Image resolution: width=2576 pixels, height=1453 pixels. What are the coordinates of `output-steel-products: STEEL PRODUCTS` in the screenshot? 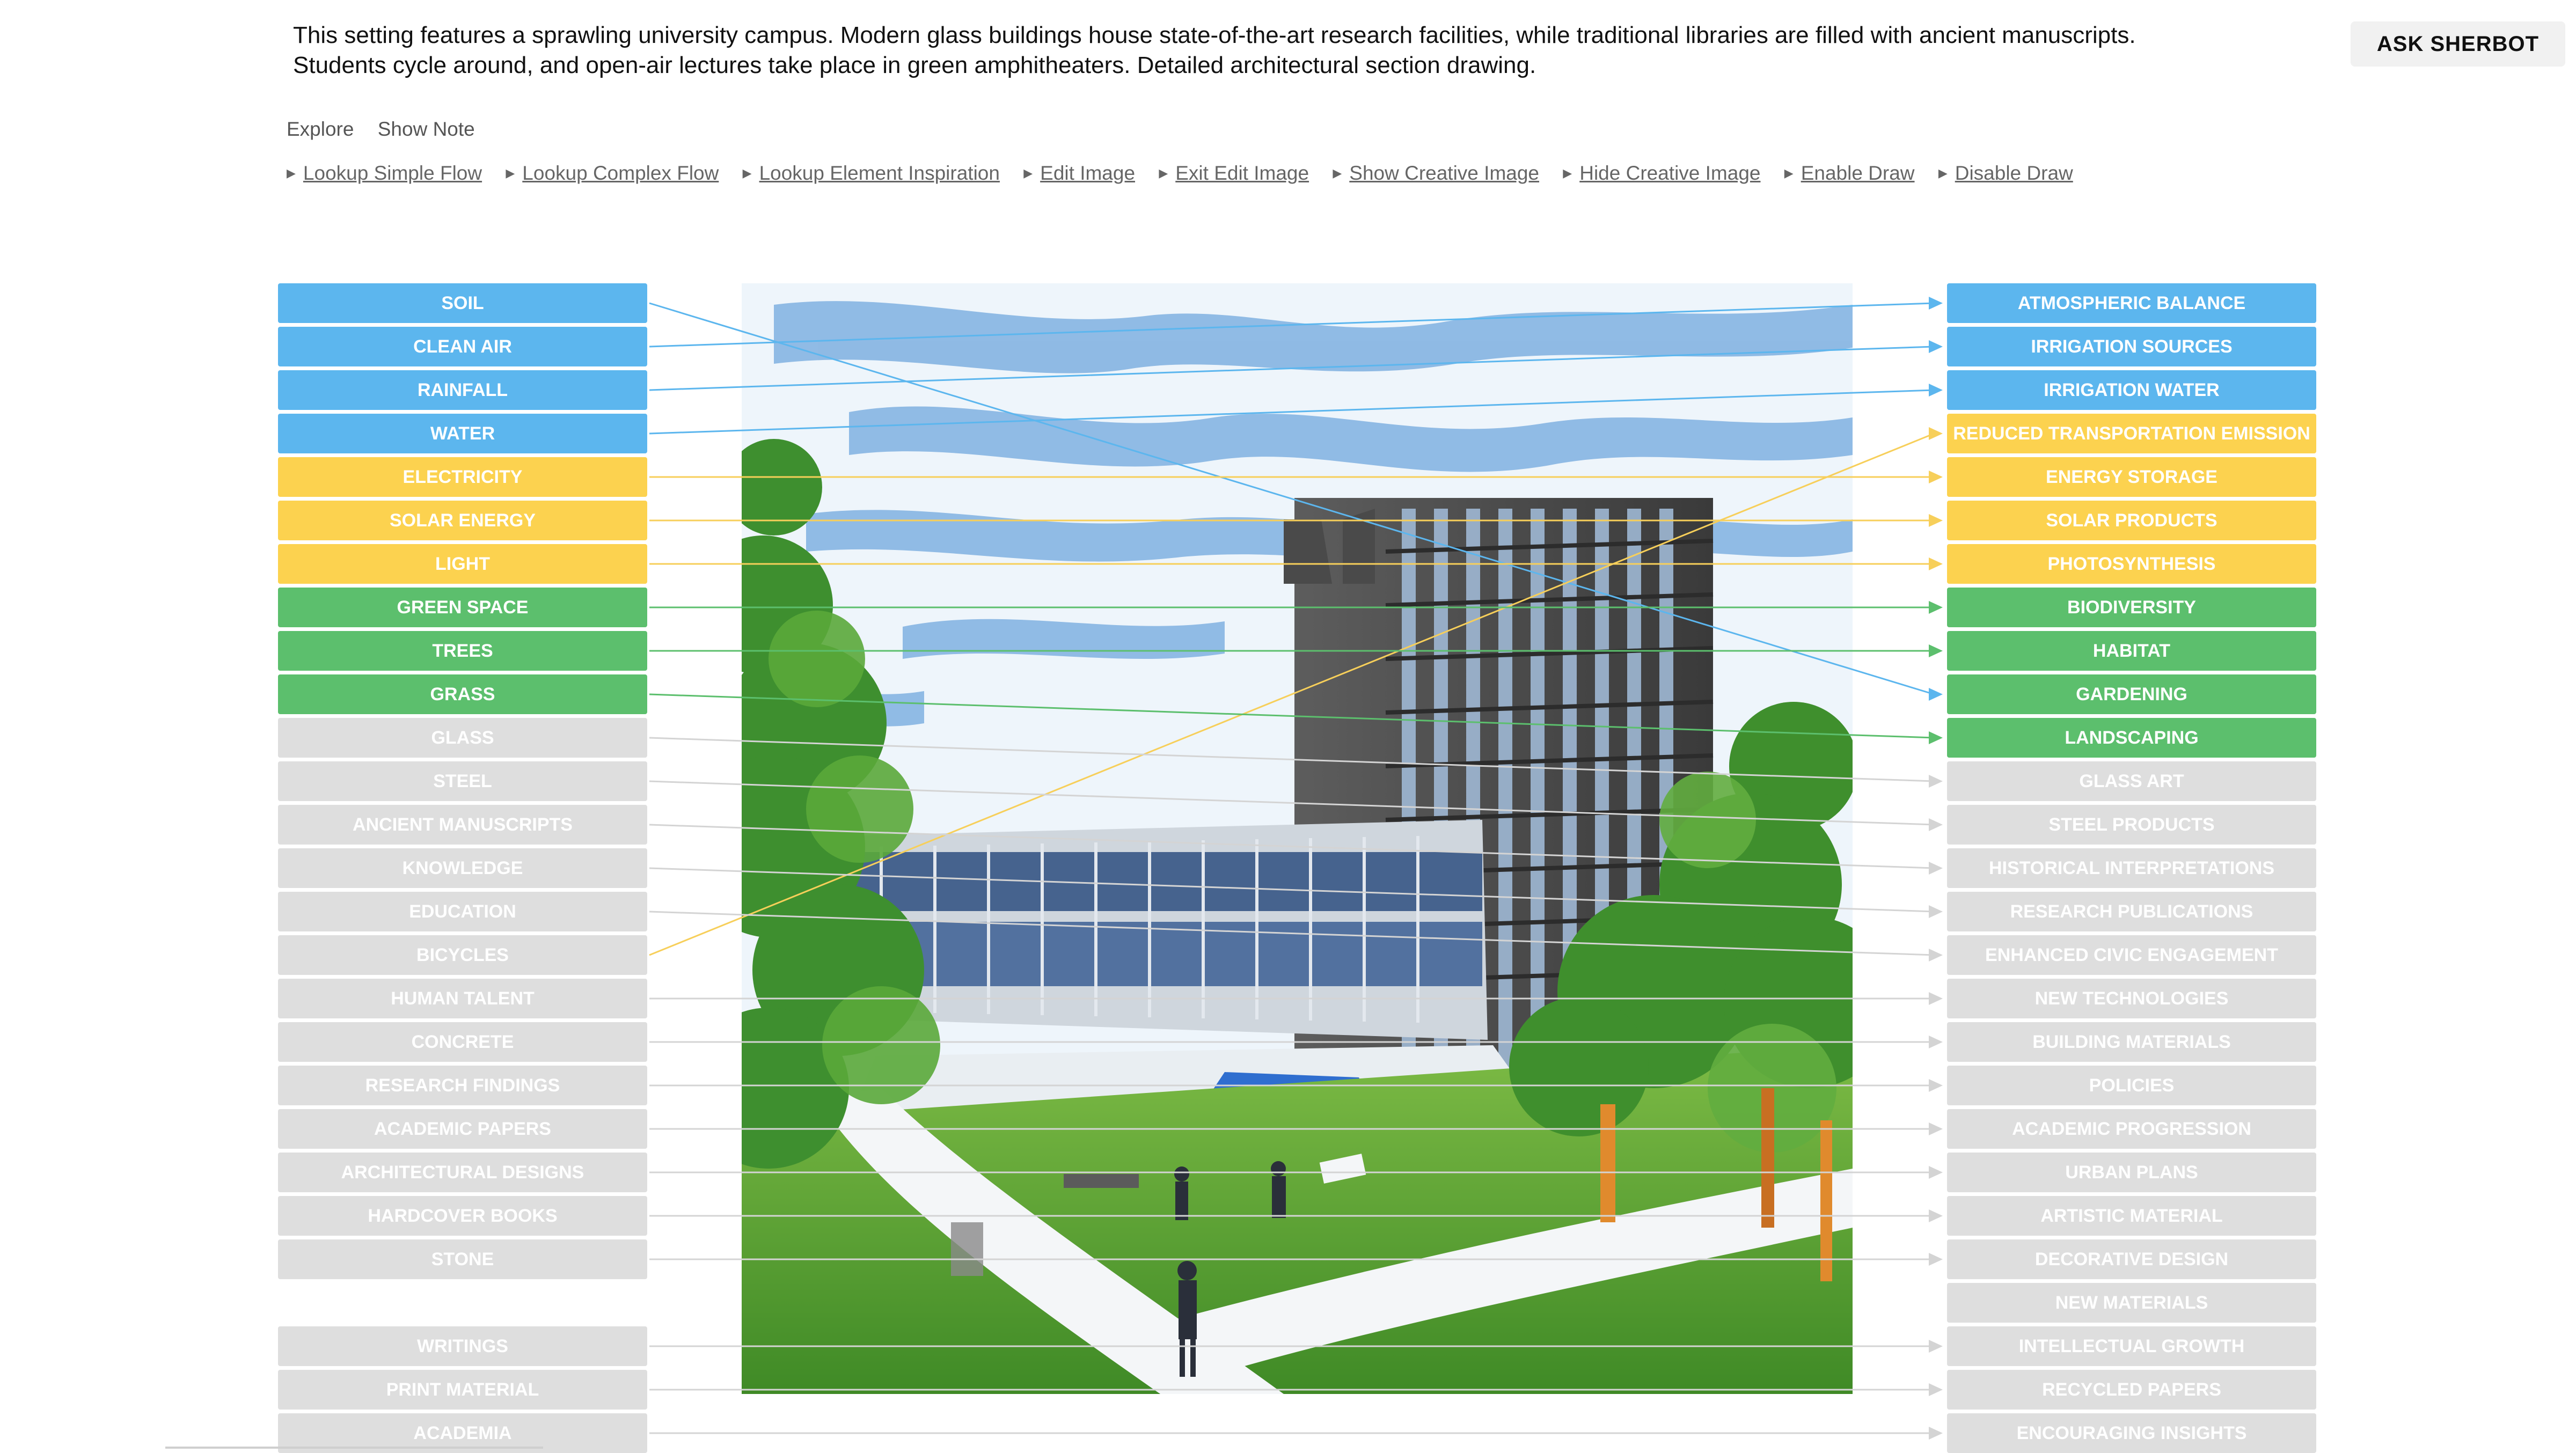 It's located at (2131, 825).